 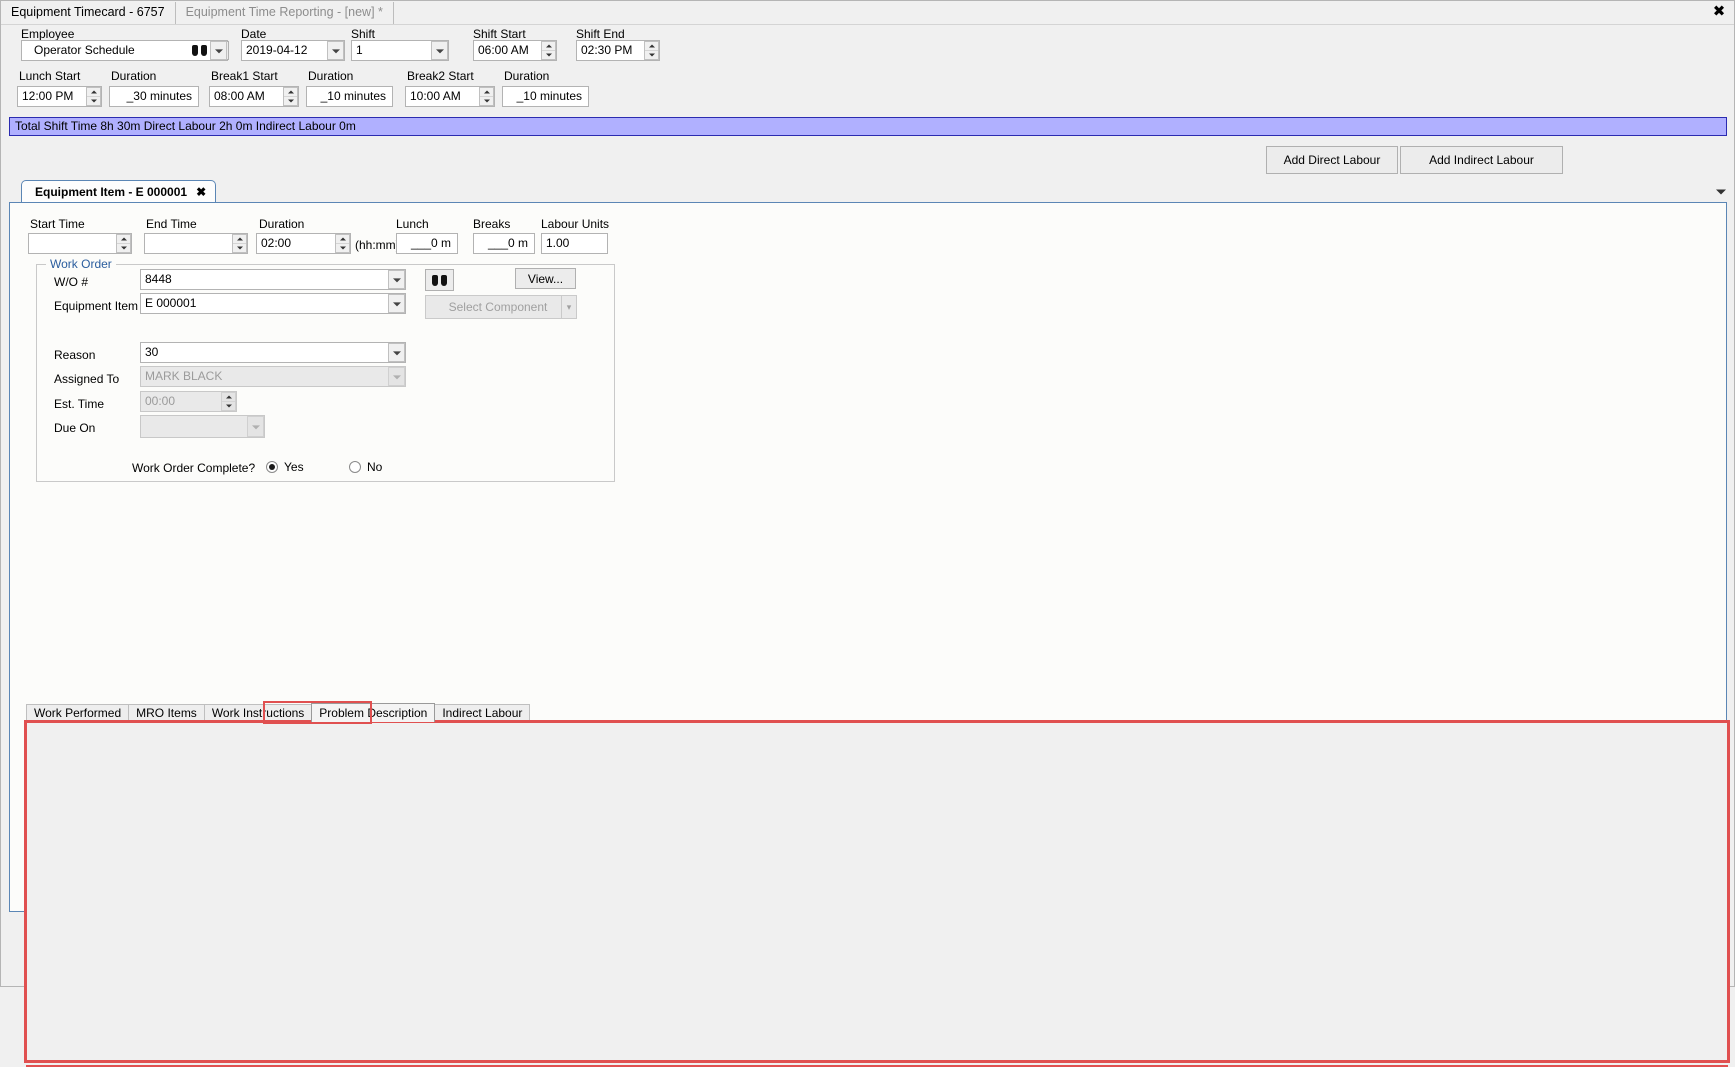 What do you see at coordinates (258, 713) in the screenshot?
I see `tab-work-instructions: Work Instructions` at bounding box center [258, 713].